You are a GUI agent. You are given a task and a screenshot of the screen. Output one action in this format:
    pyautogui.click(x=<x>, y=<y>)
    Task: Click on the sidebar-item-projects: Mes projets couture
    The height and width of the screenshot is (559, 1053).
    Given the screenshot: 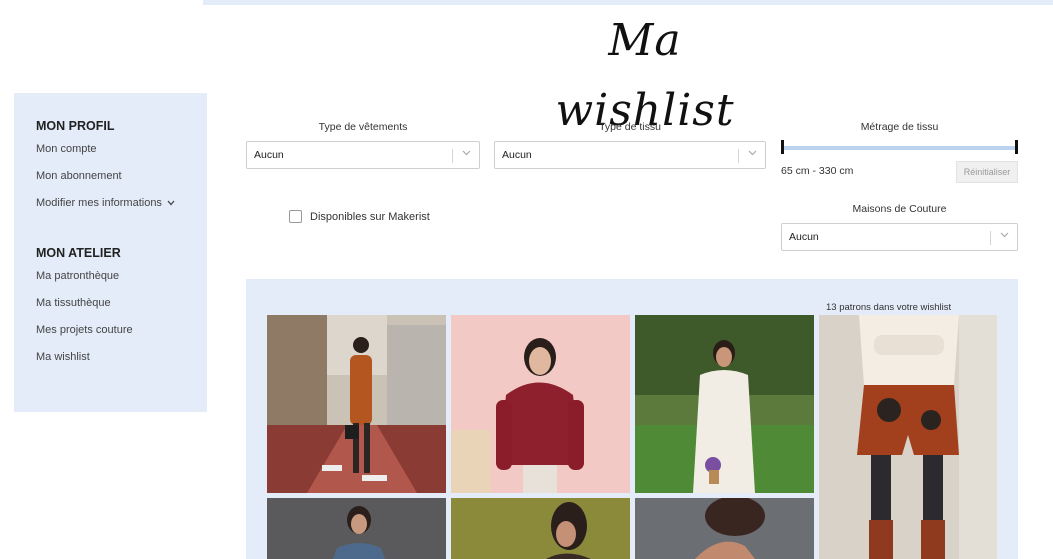 What is the action you would take?
    pyautogui.click(x=121, y=336)
    